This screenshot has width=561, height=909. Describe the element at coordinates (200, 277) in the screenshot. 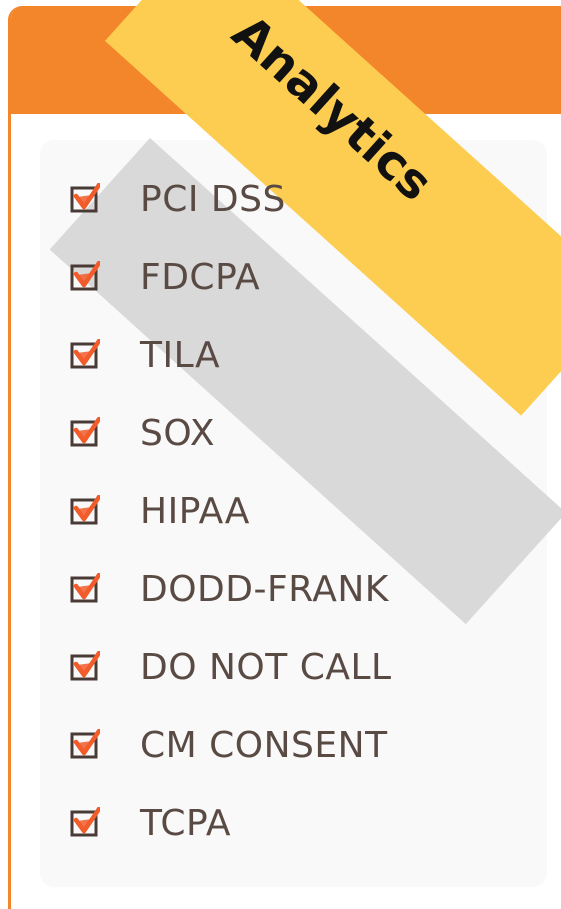

I see `list-item-label: FDCPA` at that location.